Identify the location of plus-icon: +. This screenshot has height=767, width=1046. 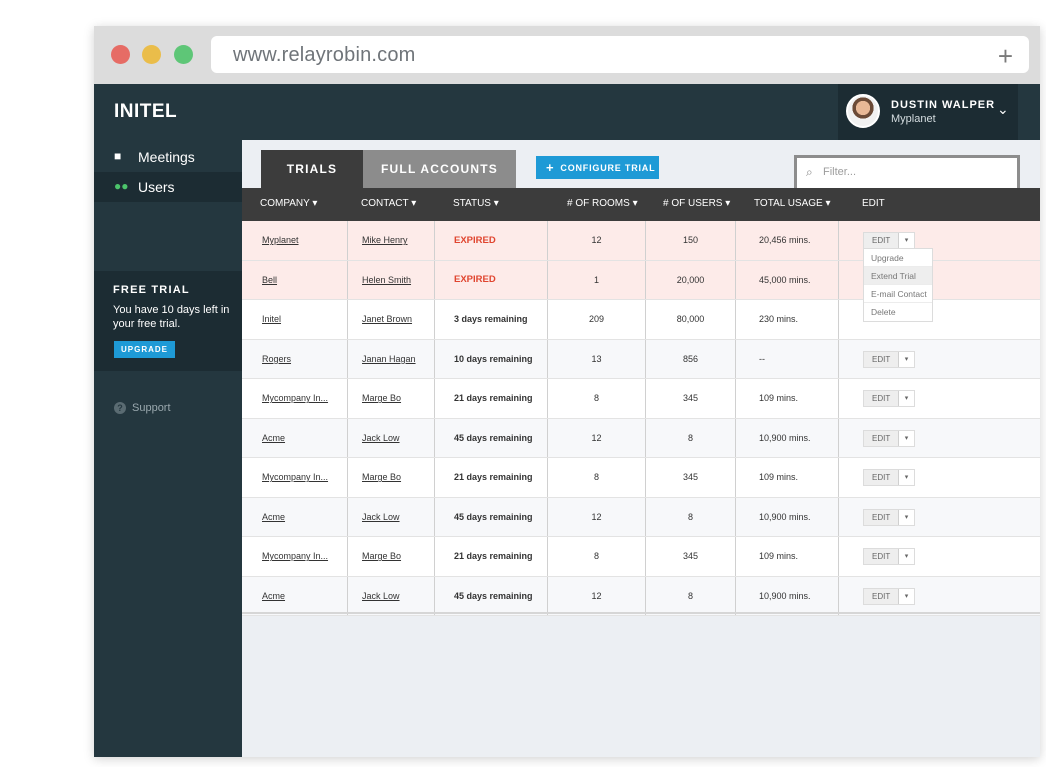
(550, 167).